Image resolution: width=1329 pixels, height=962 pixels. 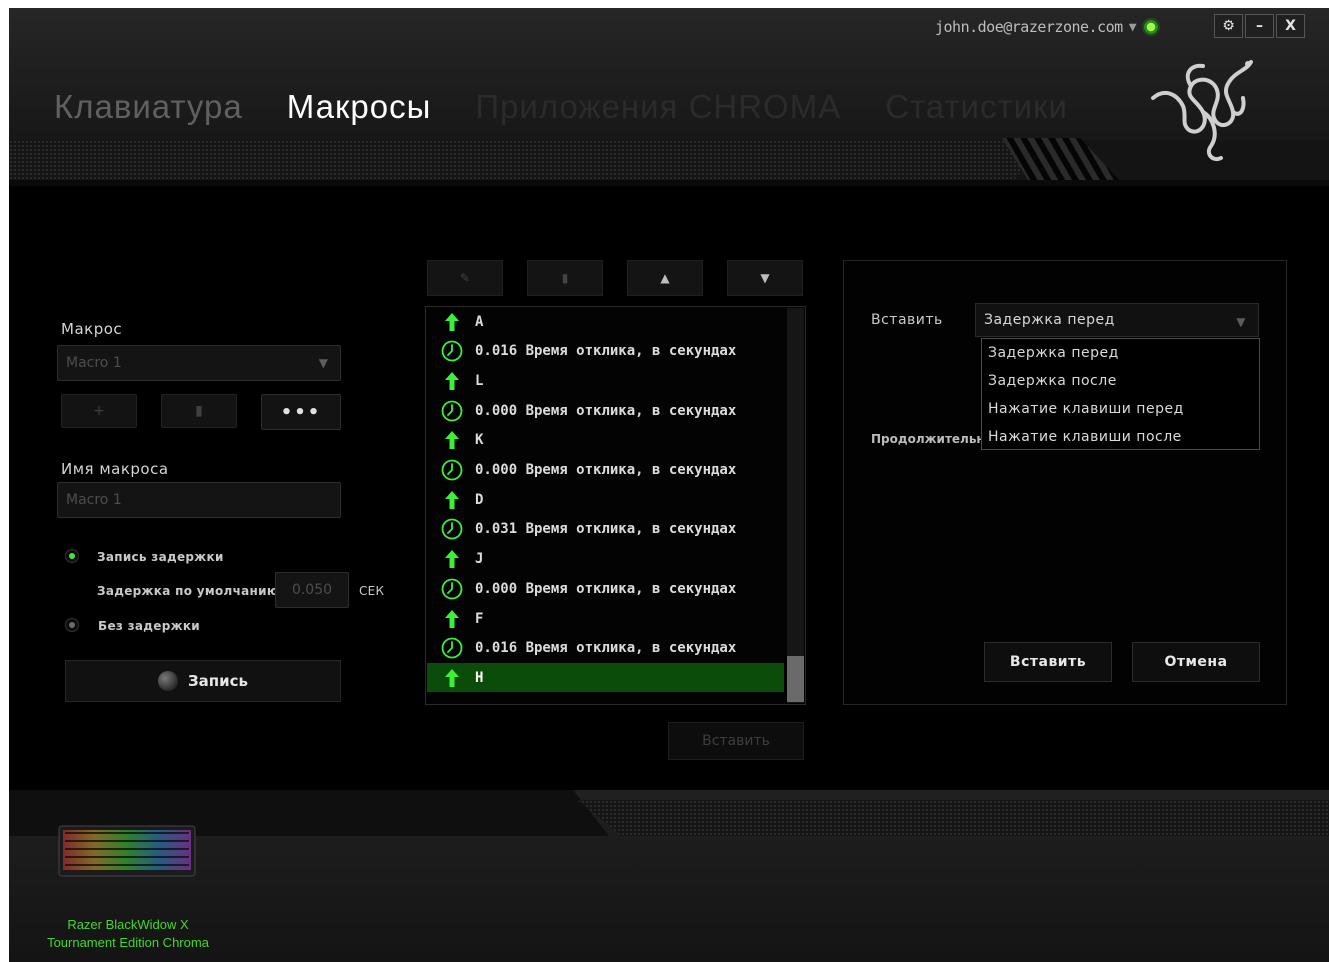 I want to click on default-delay-value: 0.050, so click(x=312, y=590).